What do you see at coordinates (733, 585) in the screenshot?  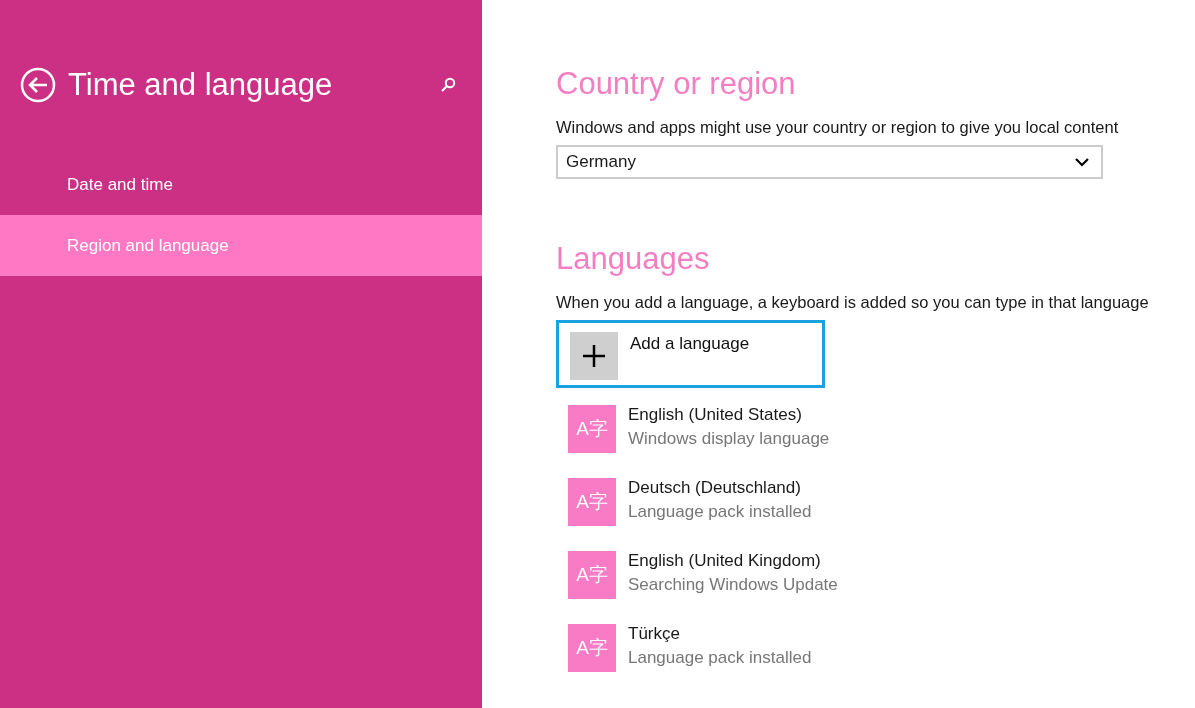 I see `language-status: Searching Windows Update` at bounding box center [733, 585].